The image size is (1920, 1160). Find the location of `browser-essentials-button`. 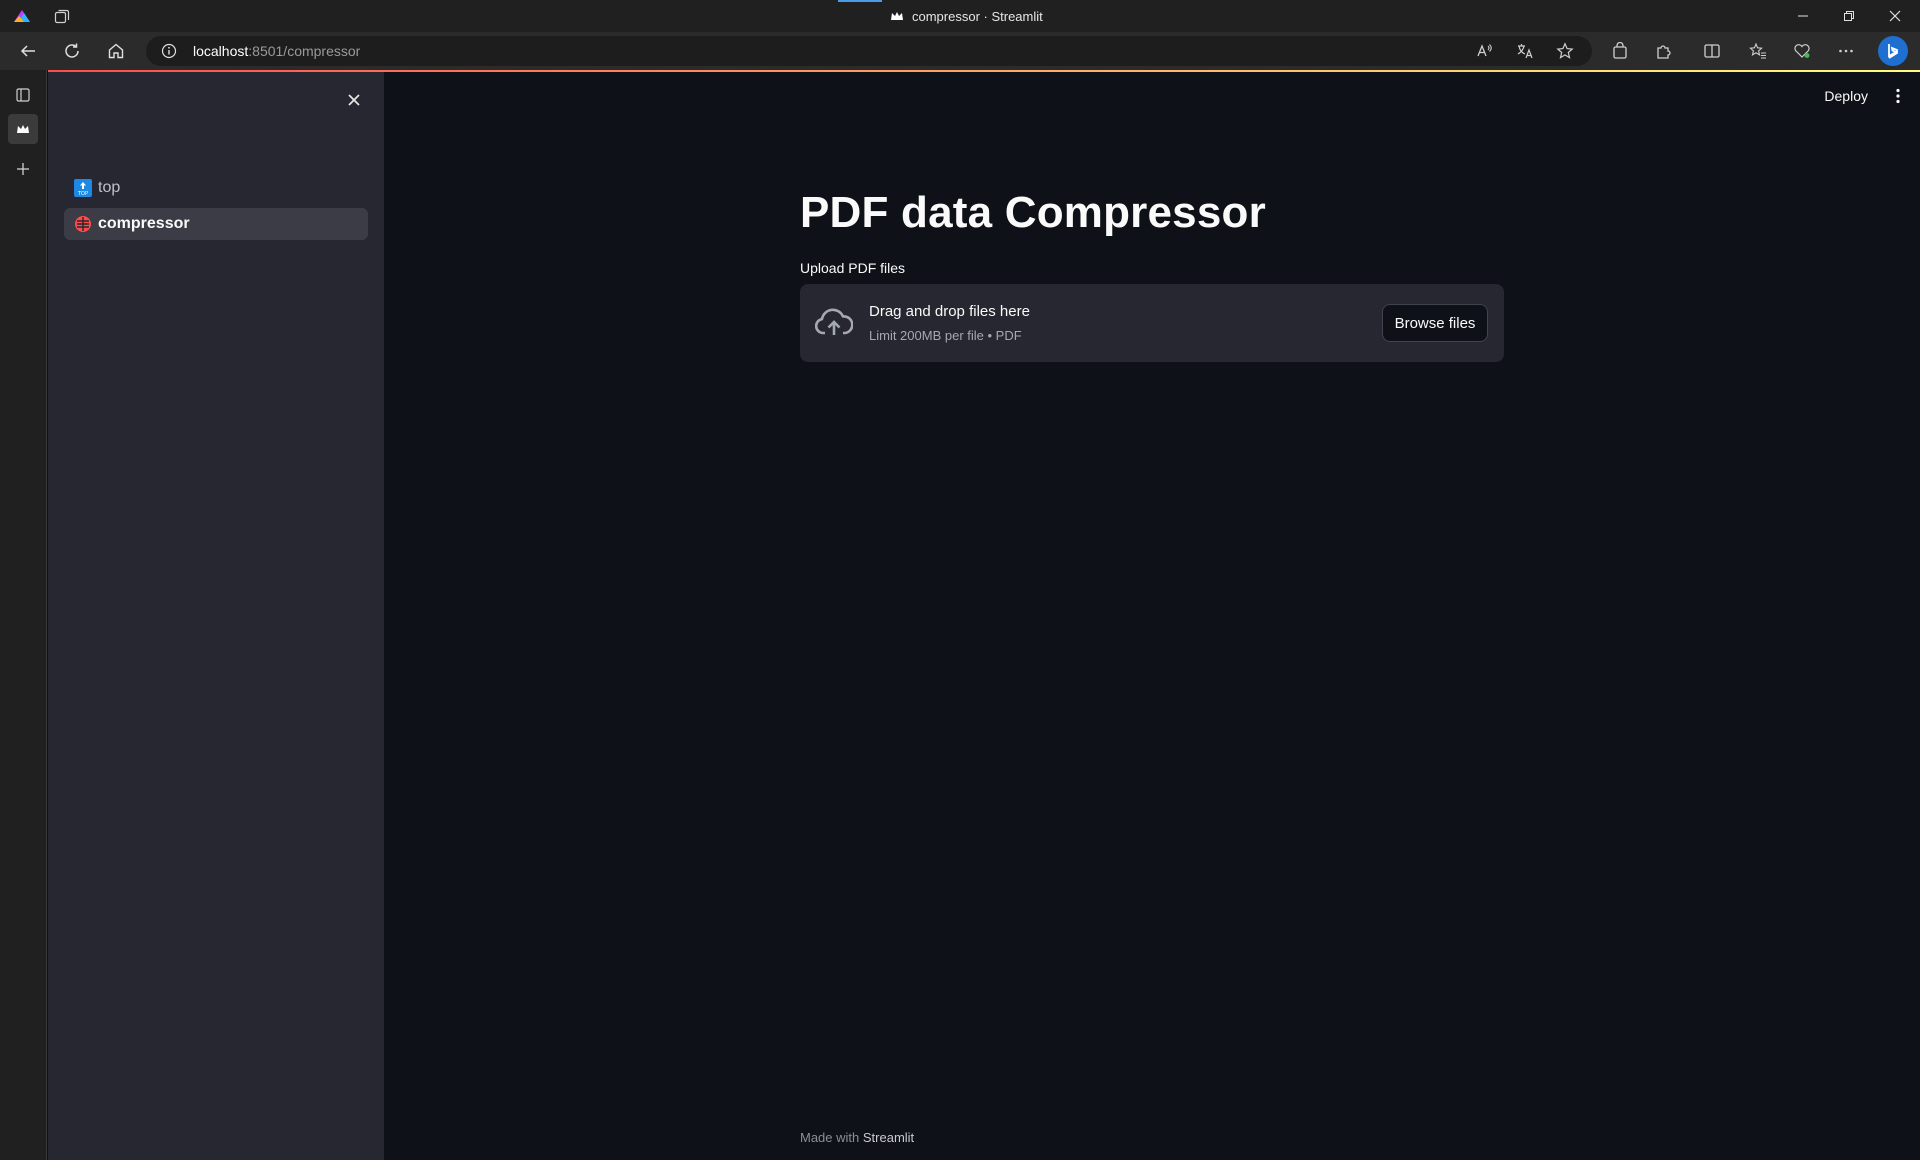

browser-essentials-button is located at coordinates (1802, 51).